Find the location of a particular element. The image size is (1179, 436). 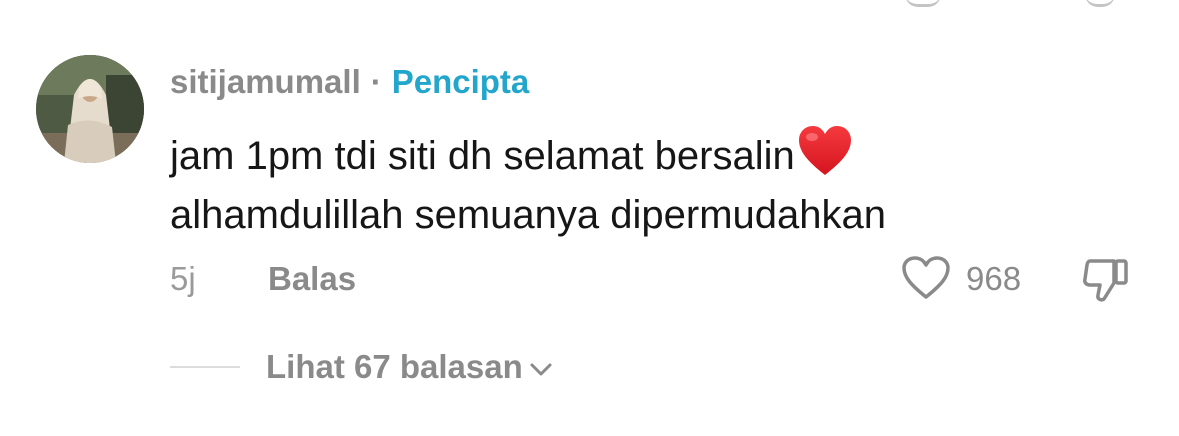

red-heart-emoji-icon is located at coordinates (825, 159).